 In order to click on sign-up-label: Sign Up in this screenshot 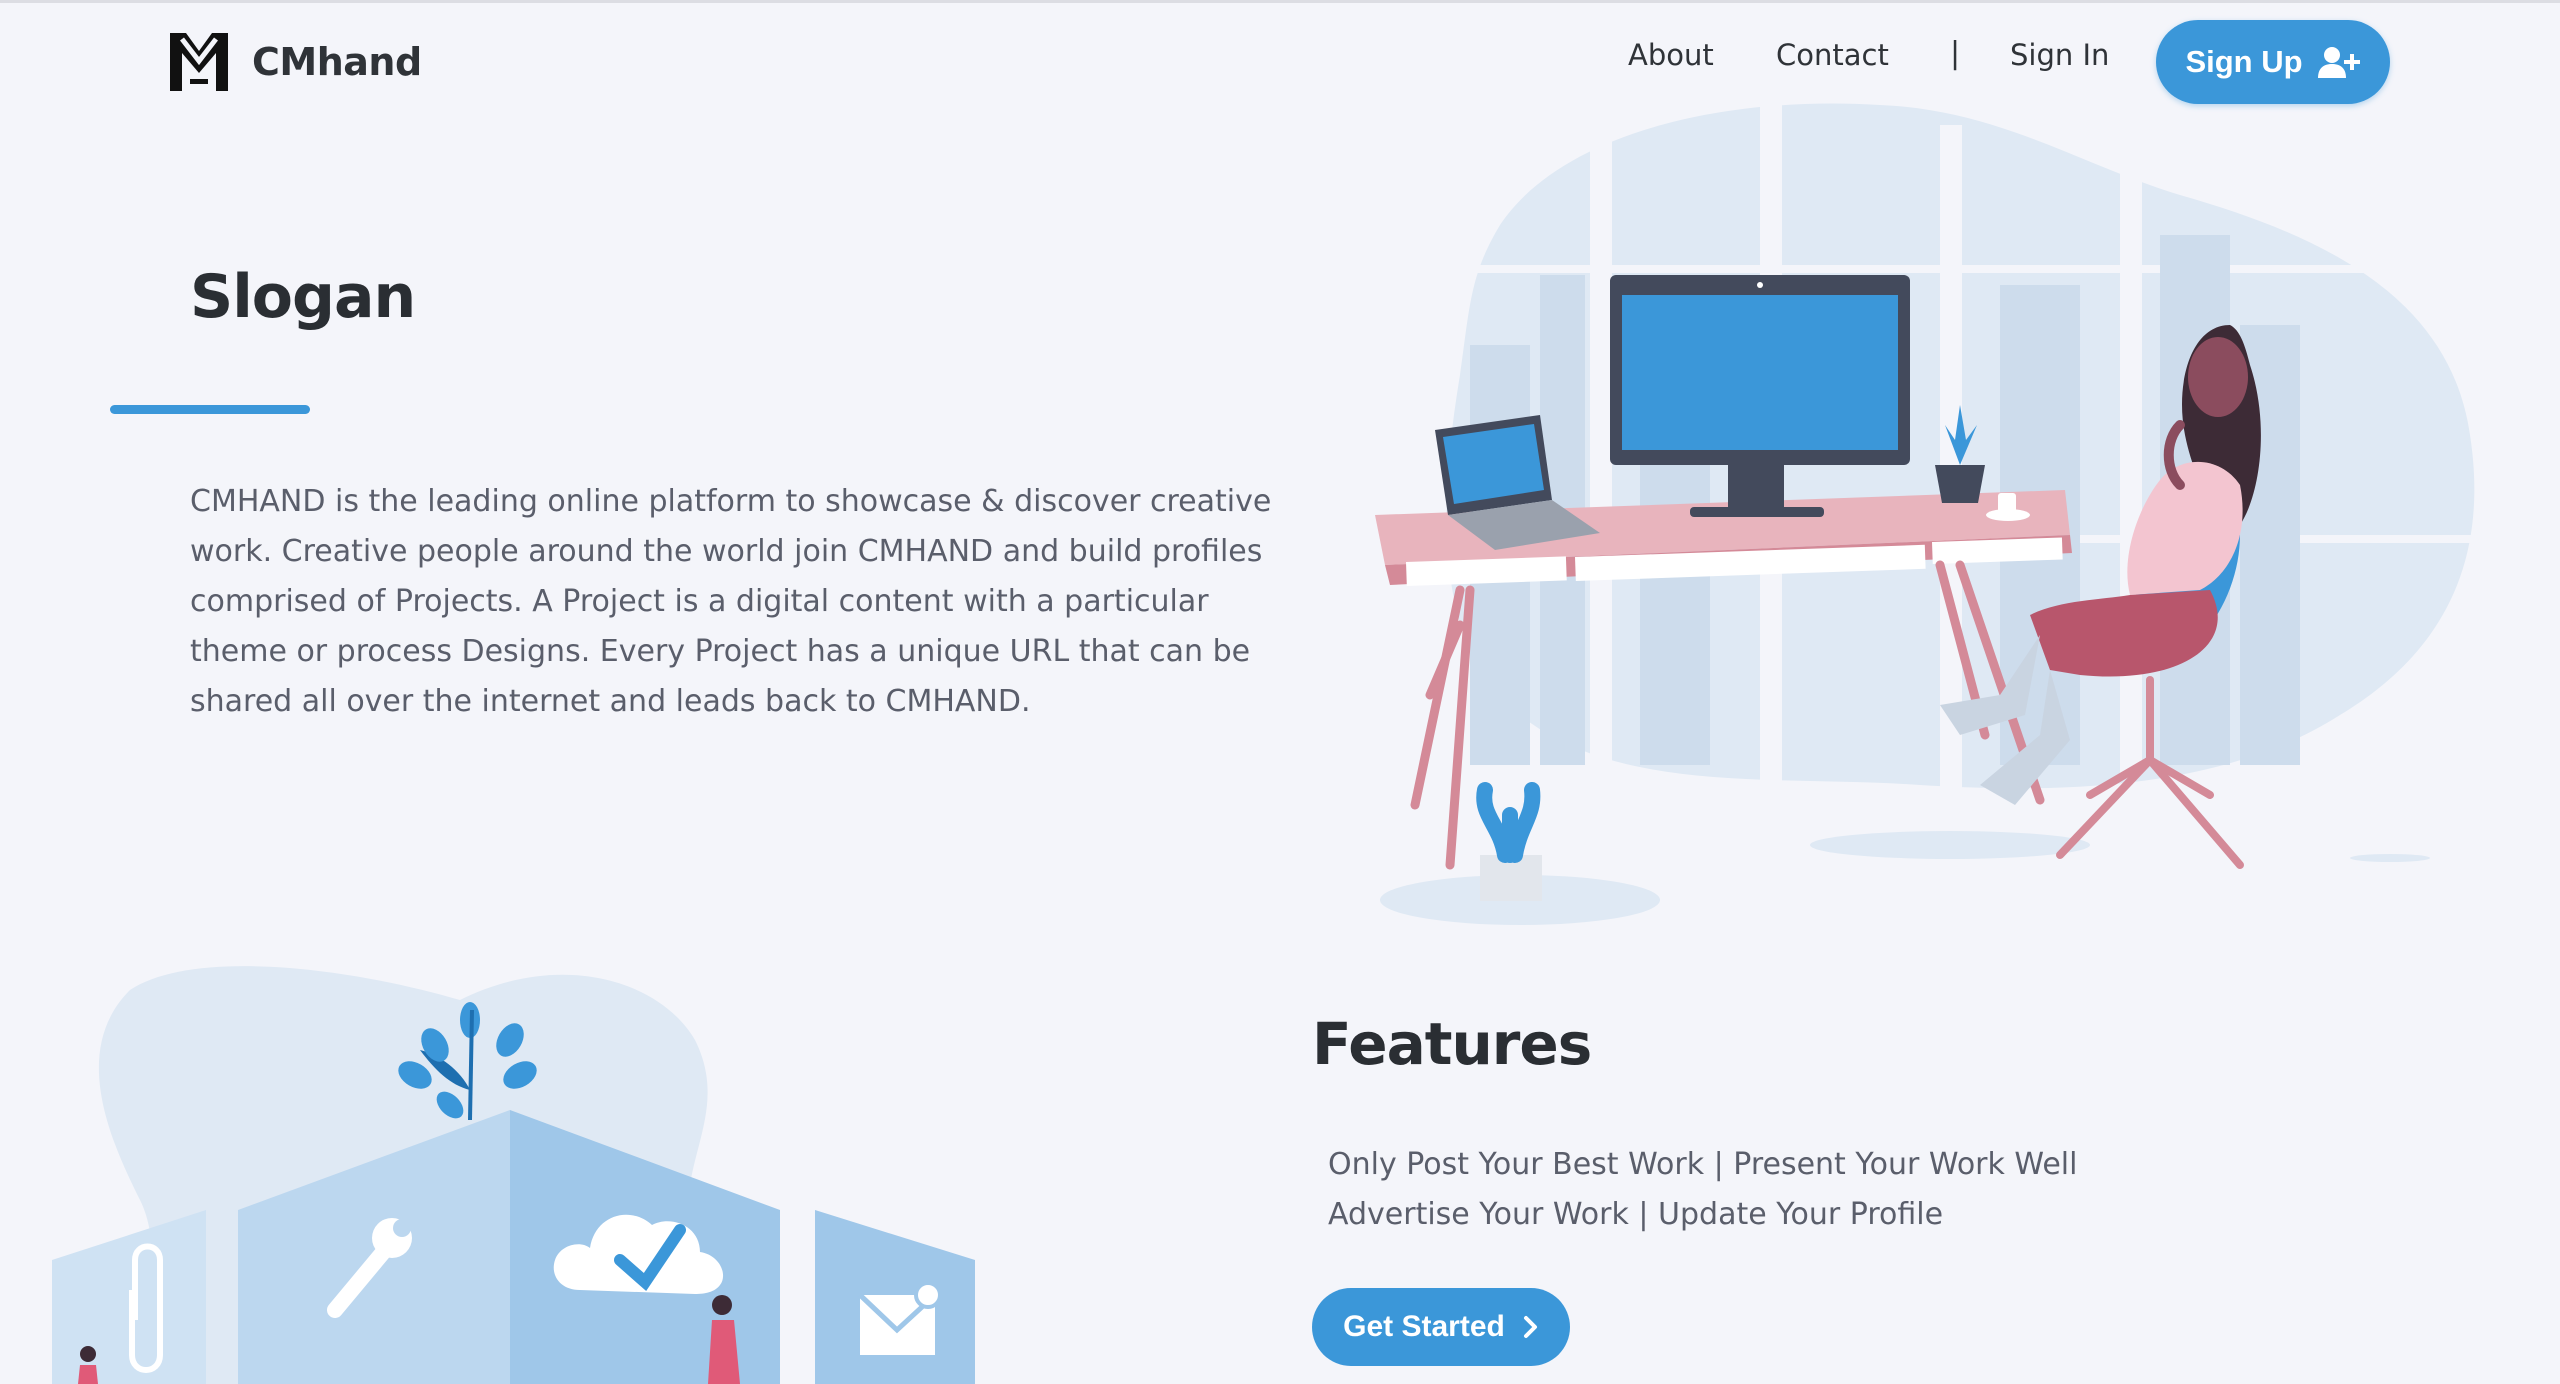, I will do `click(2244, 61)`.